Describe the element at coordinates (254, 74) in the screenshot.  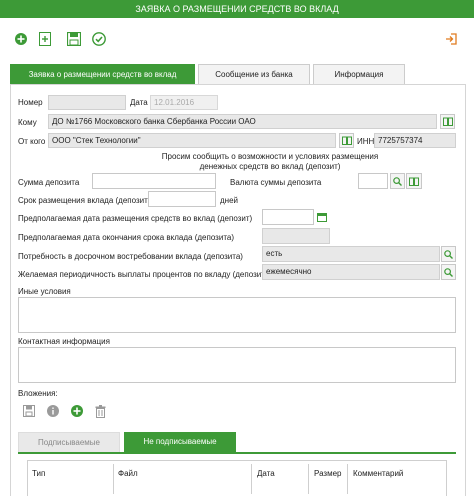
I see `tab-bank-message: Сообщение из банка` at that location.